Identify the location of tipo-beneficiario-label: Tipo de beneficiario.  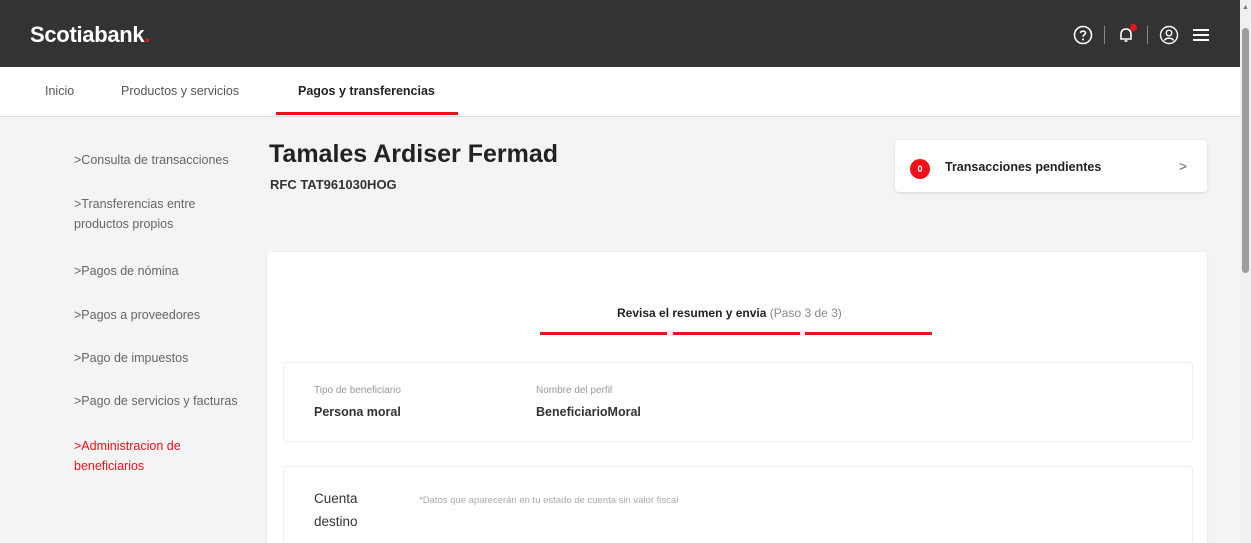
(357, 390).